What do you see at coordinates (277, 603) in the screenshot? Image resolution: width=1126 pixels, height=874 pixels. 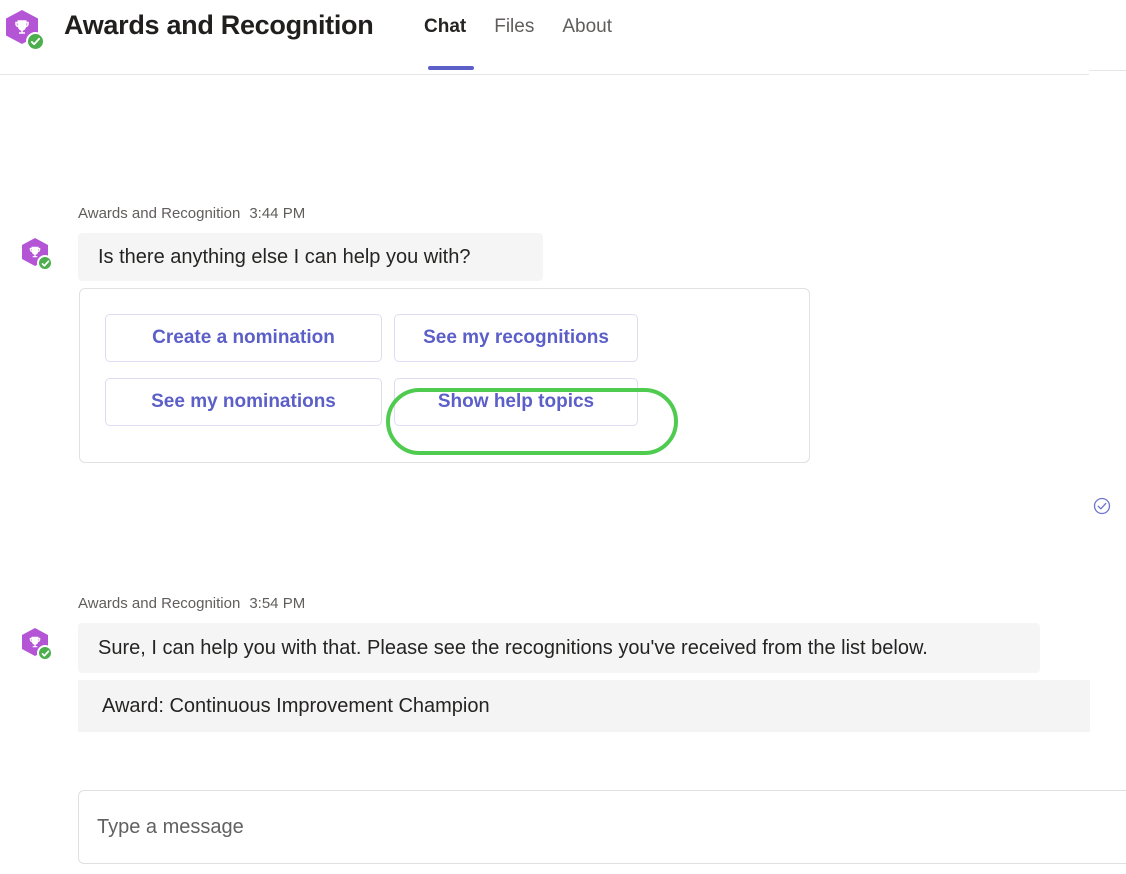 I see `message-timestamp: 3:54 PM` at bounding box center [277, 603].